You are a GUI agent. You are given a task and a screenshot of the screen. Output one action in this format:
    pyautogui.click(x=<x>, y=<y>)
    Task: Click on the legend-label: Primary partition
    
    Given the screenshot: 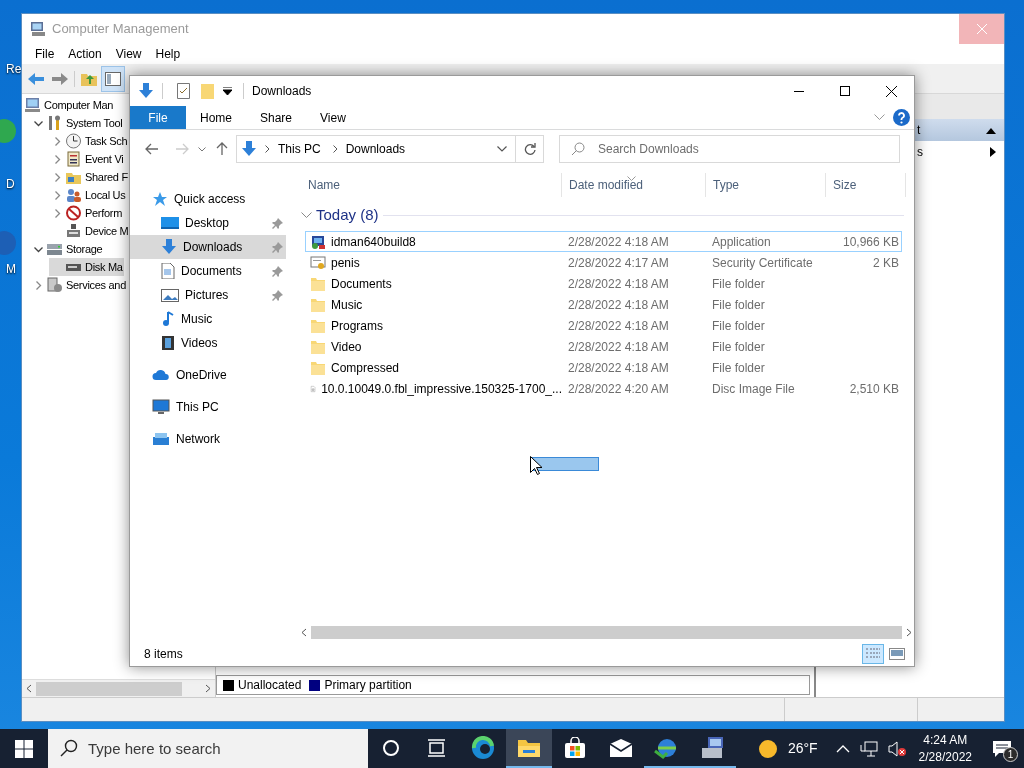 What is the action you would take?
    pyautogui.click(x=368, y=685)
    